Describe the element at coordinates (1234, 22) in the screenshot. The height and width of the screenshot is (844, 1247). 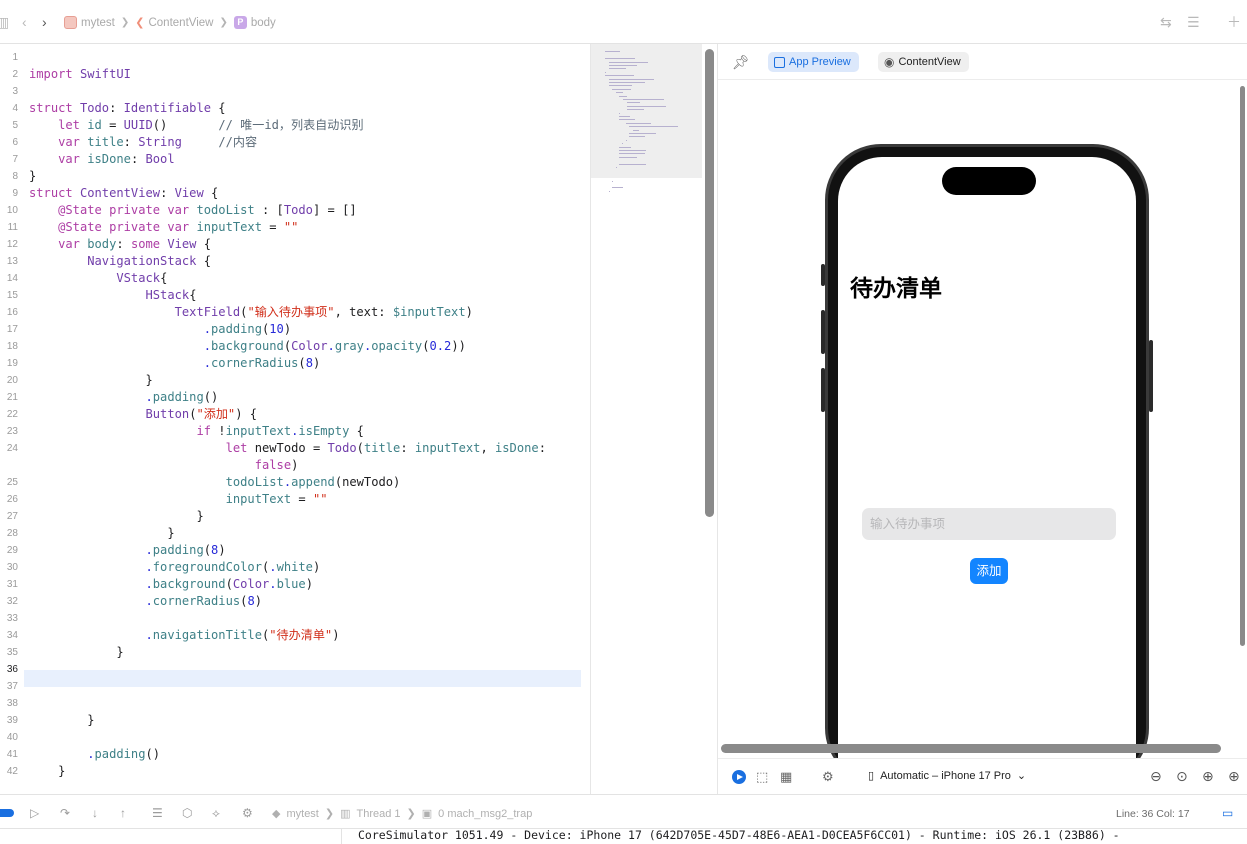
I see `add-editor-icon: ＋` at that location.